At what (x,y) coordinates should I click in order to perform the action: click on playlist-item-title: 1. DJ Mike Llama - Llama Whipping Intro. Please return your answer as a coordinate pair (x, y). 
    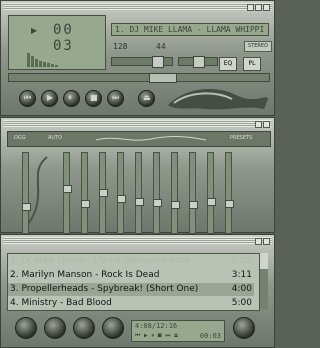
    Looking at the image, I should click on (100, 261).